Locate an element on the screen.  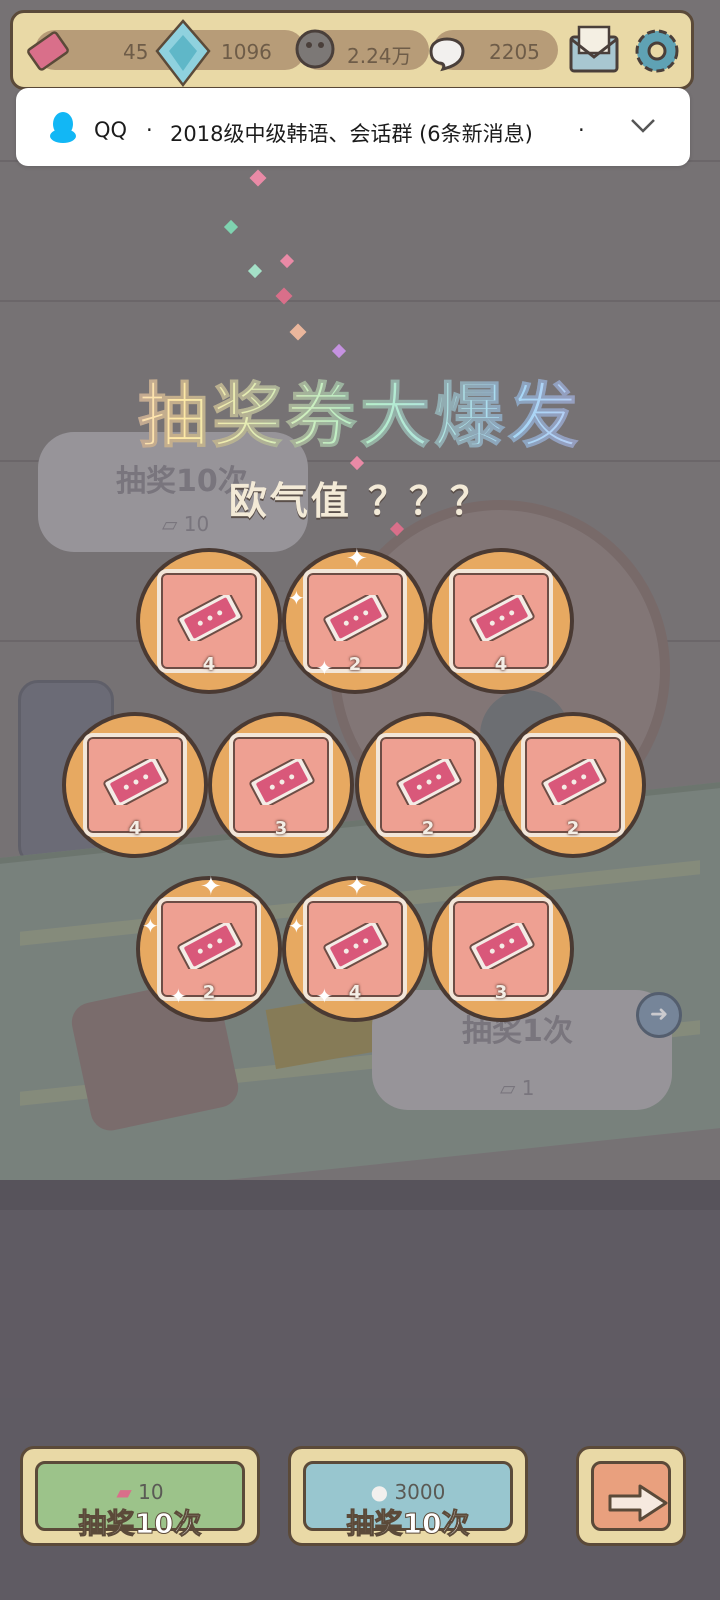
button-cost: ● 3000 is located at coordinates (408, 1492).